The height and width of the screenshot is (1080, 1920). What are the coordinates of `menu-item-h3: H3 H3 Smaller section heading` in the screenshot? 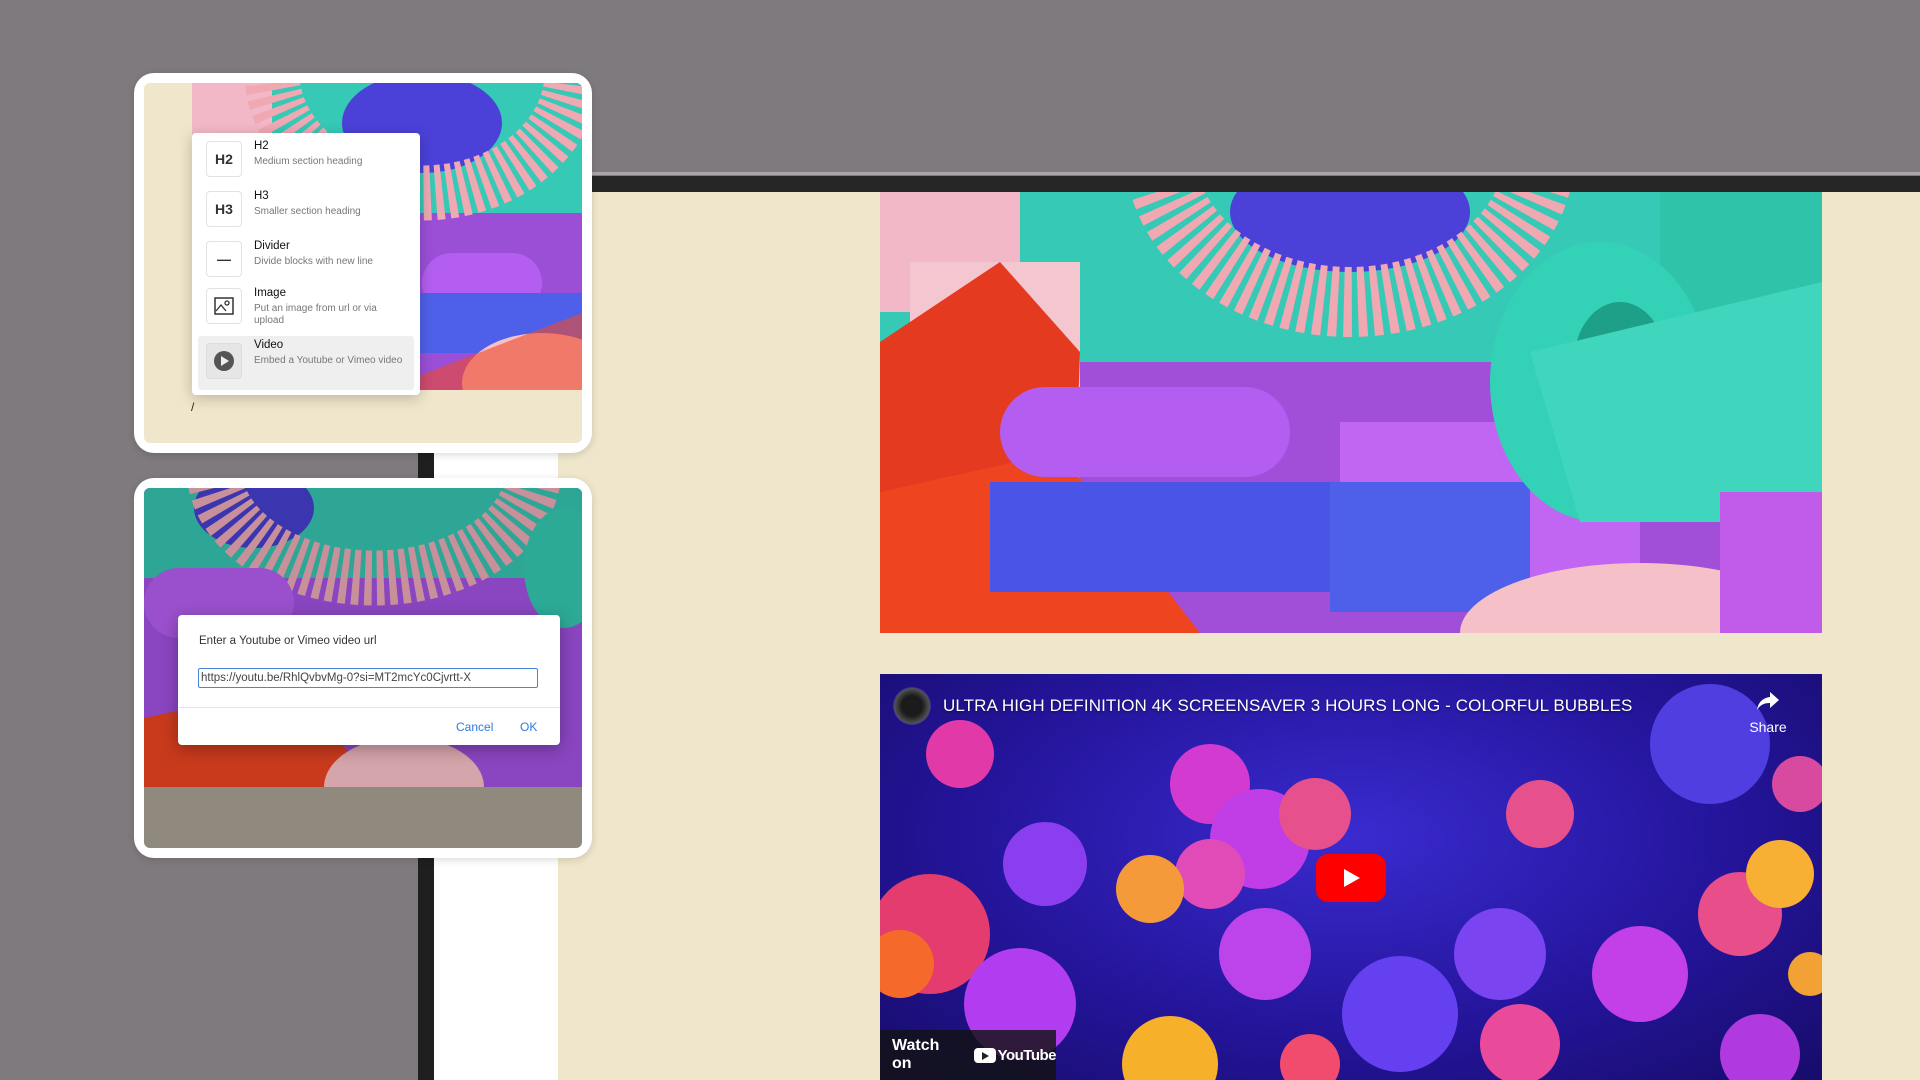 It's located at (306, 211).